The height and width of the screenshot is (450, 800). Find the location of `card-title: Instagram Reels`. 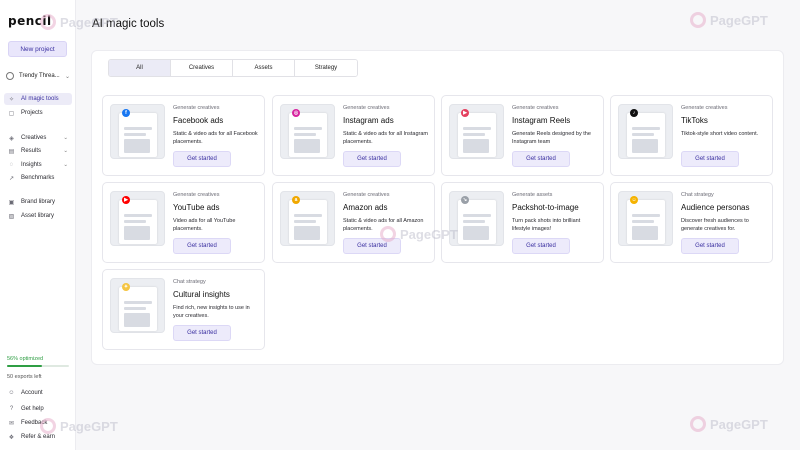

card-title: Instagram Reels is located at coordinates (541, 120).